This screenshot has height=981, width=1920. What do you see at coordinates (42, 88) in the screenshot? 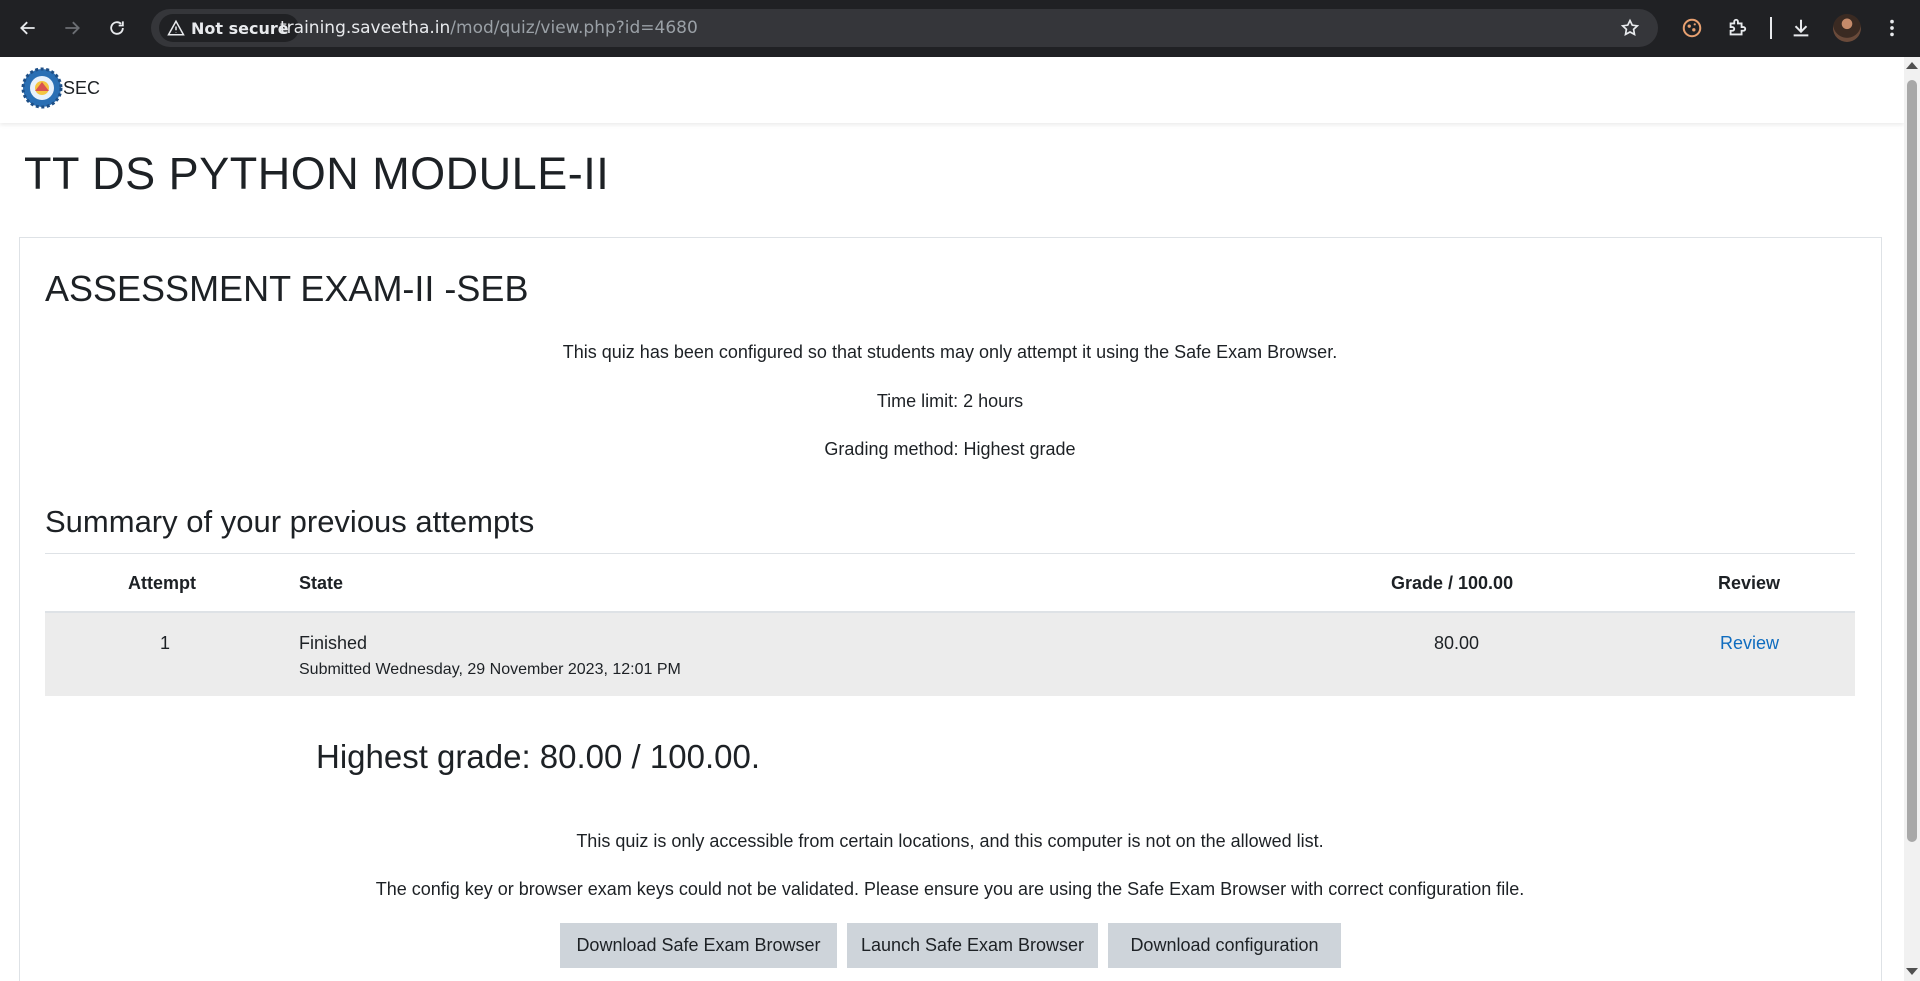
I see `institution-logo` at bounding box center [42, 88].